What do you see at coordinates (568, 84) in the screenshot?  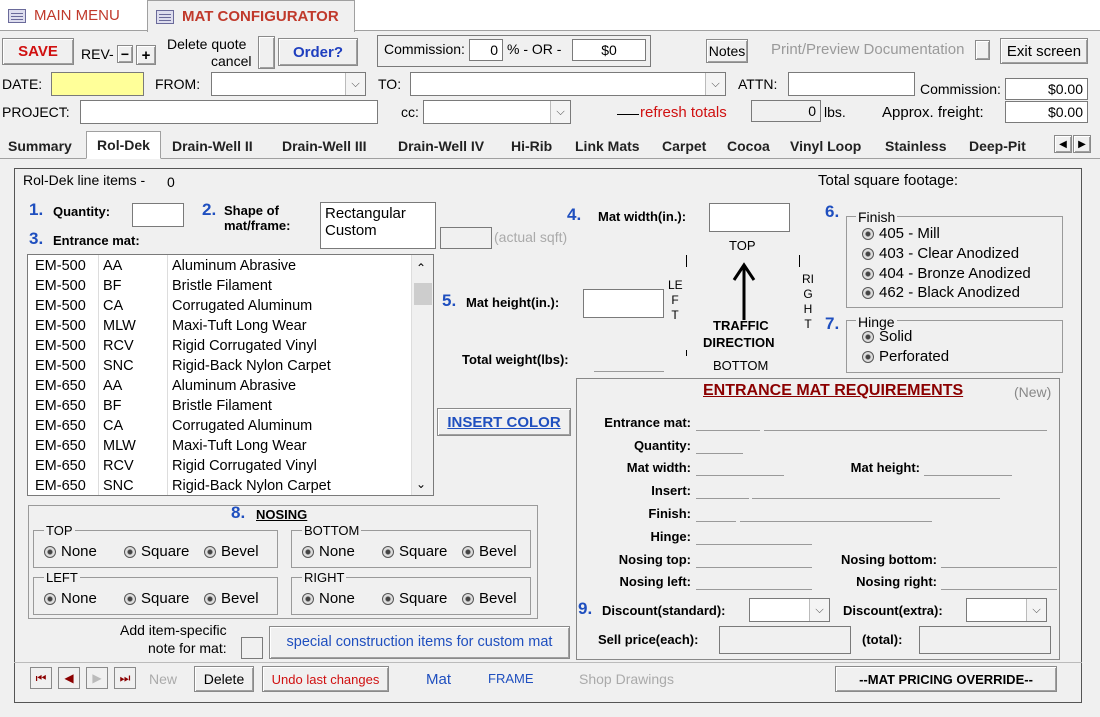 I see `to-combo: ⌵` at bounding box center [568, 84].